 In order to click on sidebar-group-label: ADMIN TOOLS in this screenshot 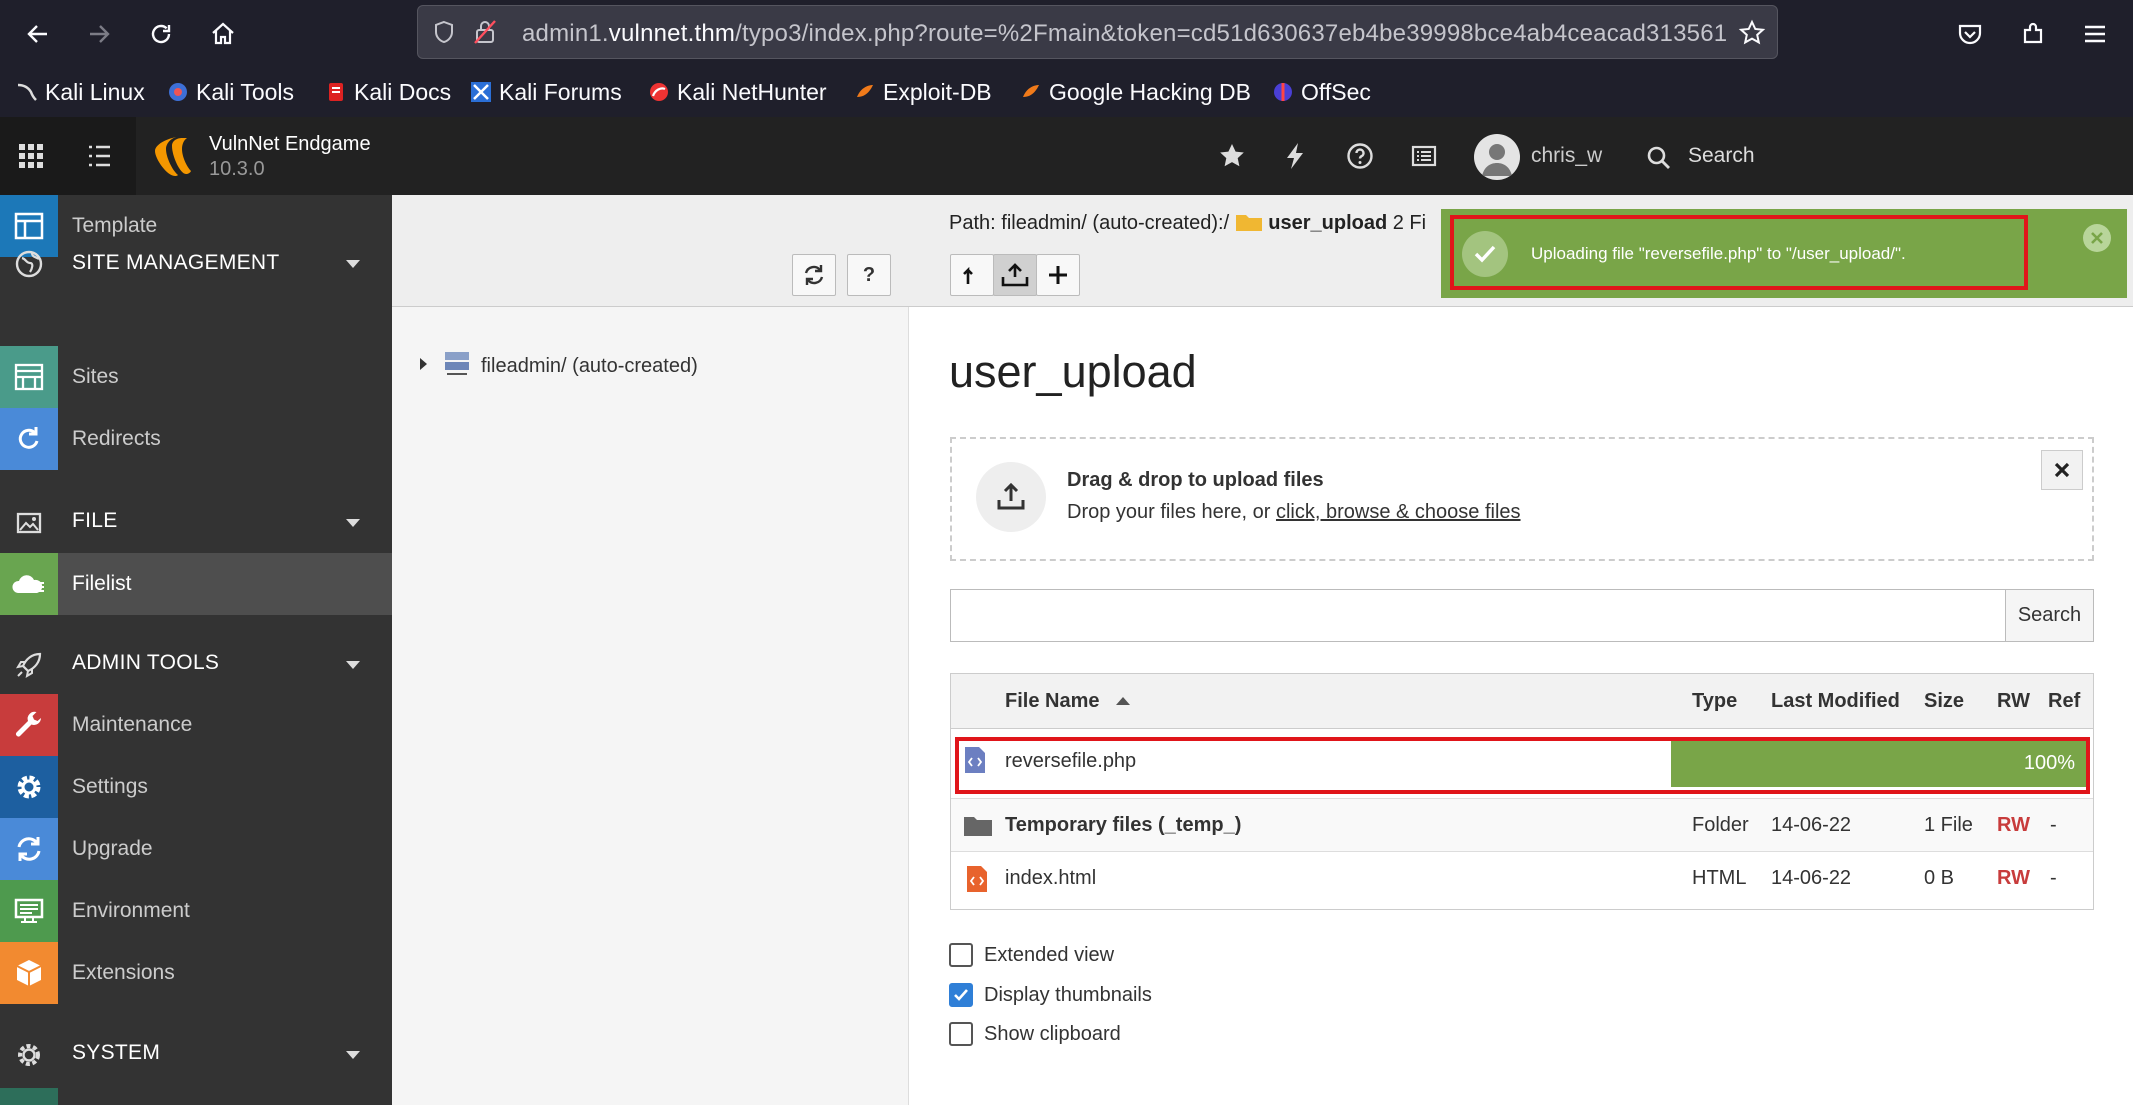, I will do `click(146, 662)`.